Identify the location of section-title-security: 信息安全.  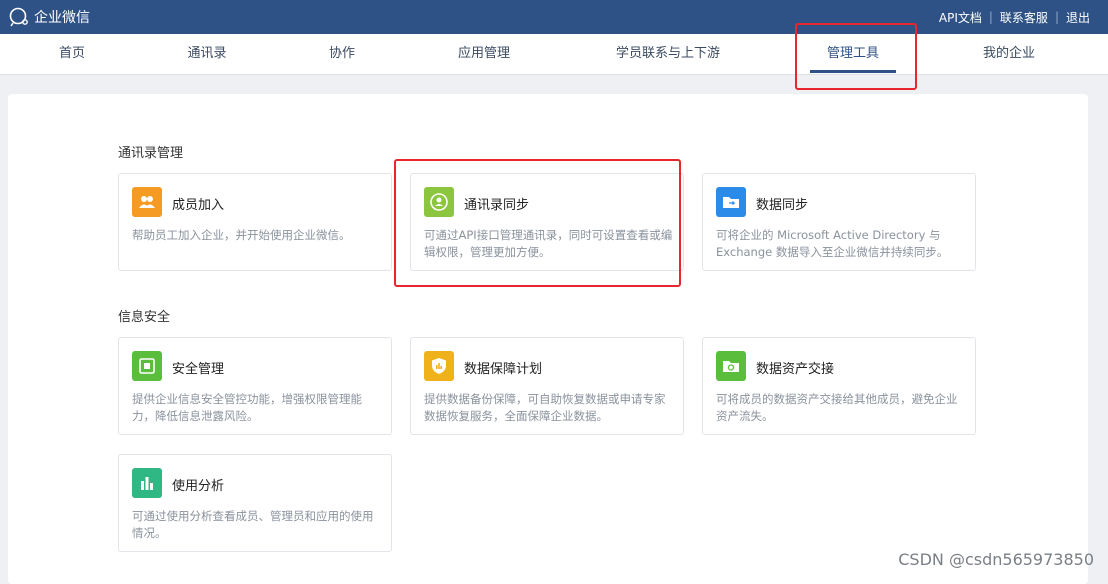
(144, 317).